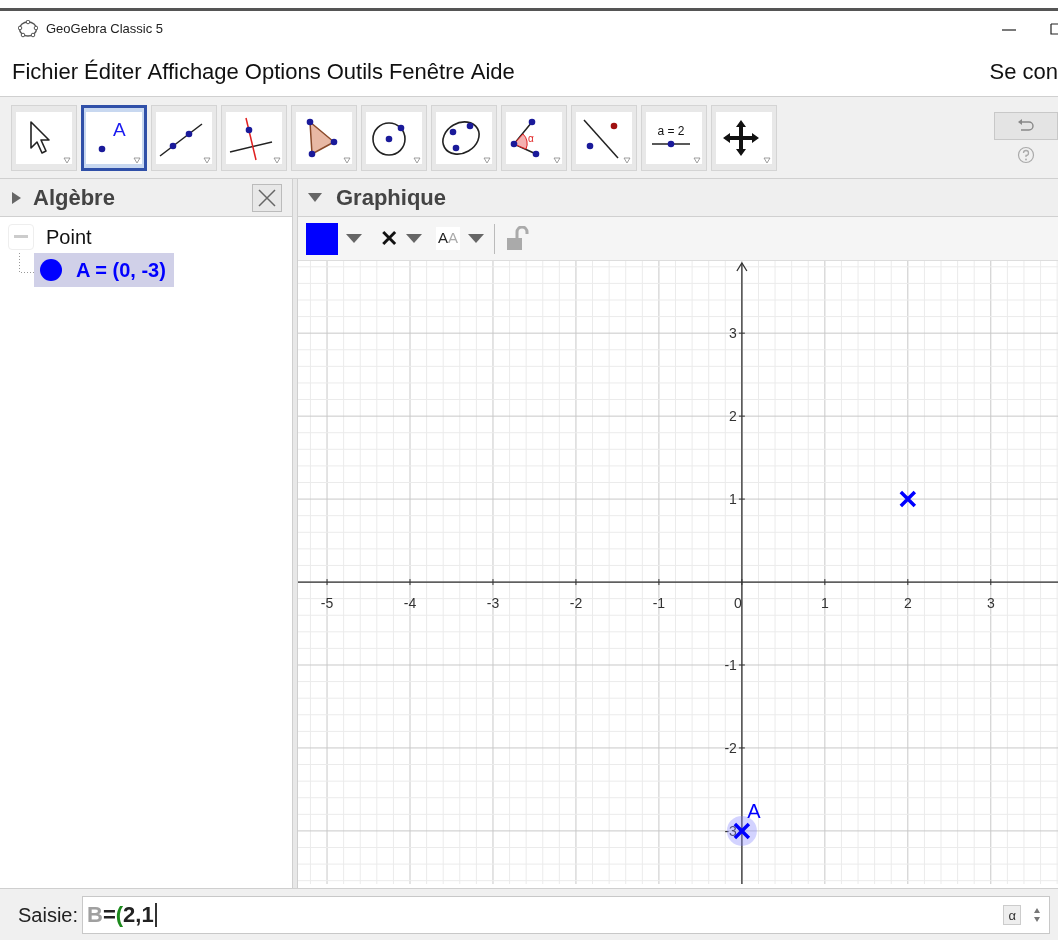 The image size is (1058, 940). I want to click on move-icon, so click(744, 137).